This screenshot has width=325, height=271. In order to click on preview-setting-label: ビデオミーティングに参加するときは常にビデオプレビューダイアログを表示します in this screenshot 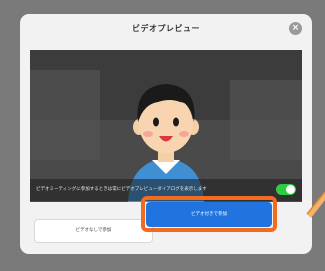, I will do `click(121, 189)`.